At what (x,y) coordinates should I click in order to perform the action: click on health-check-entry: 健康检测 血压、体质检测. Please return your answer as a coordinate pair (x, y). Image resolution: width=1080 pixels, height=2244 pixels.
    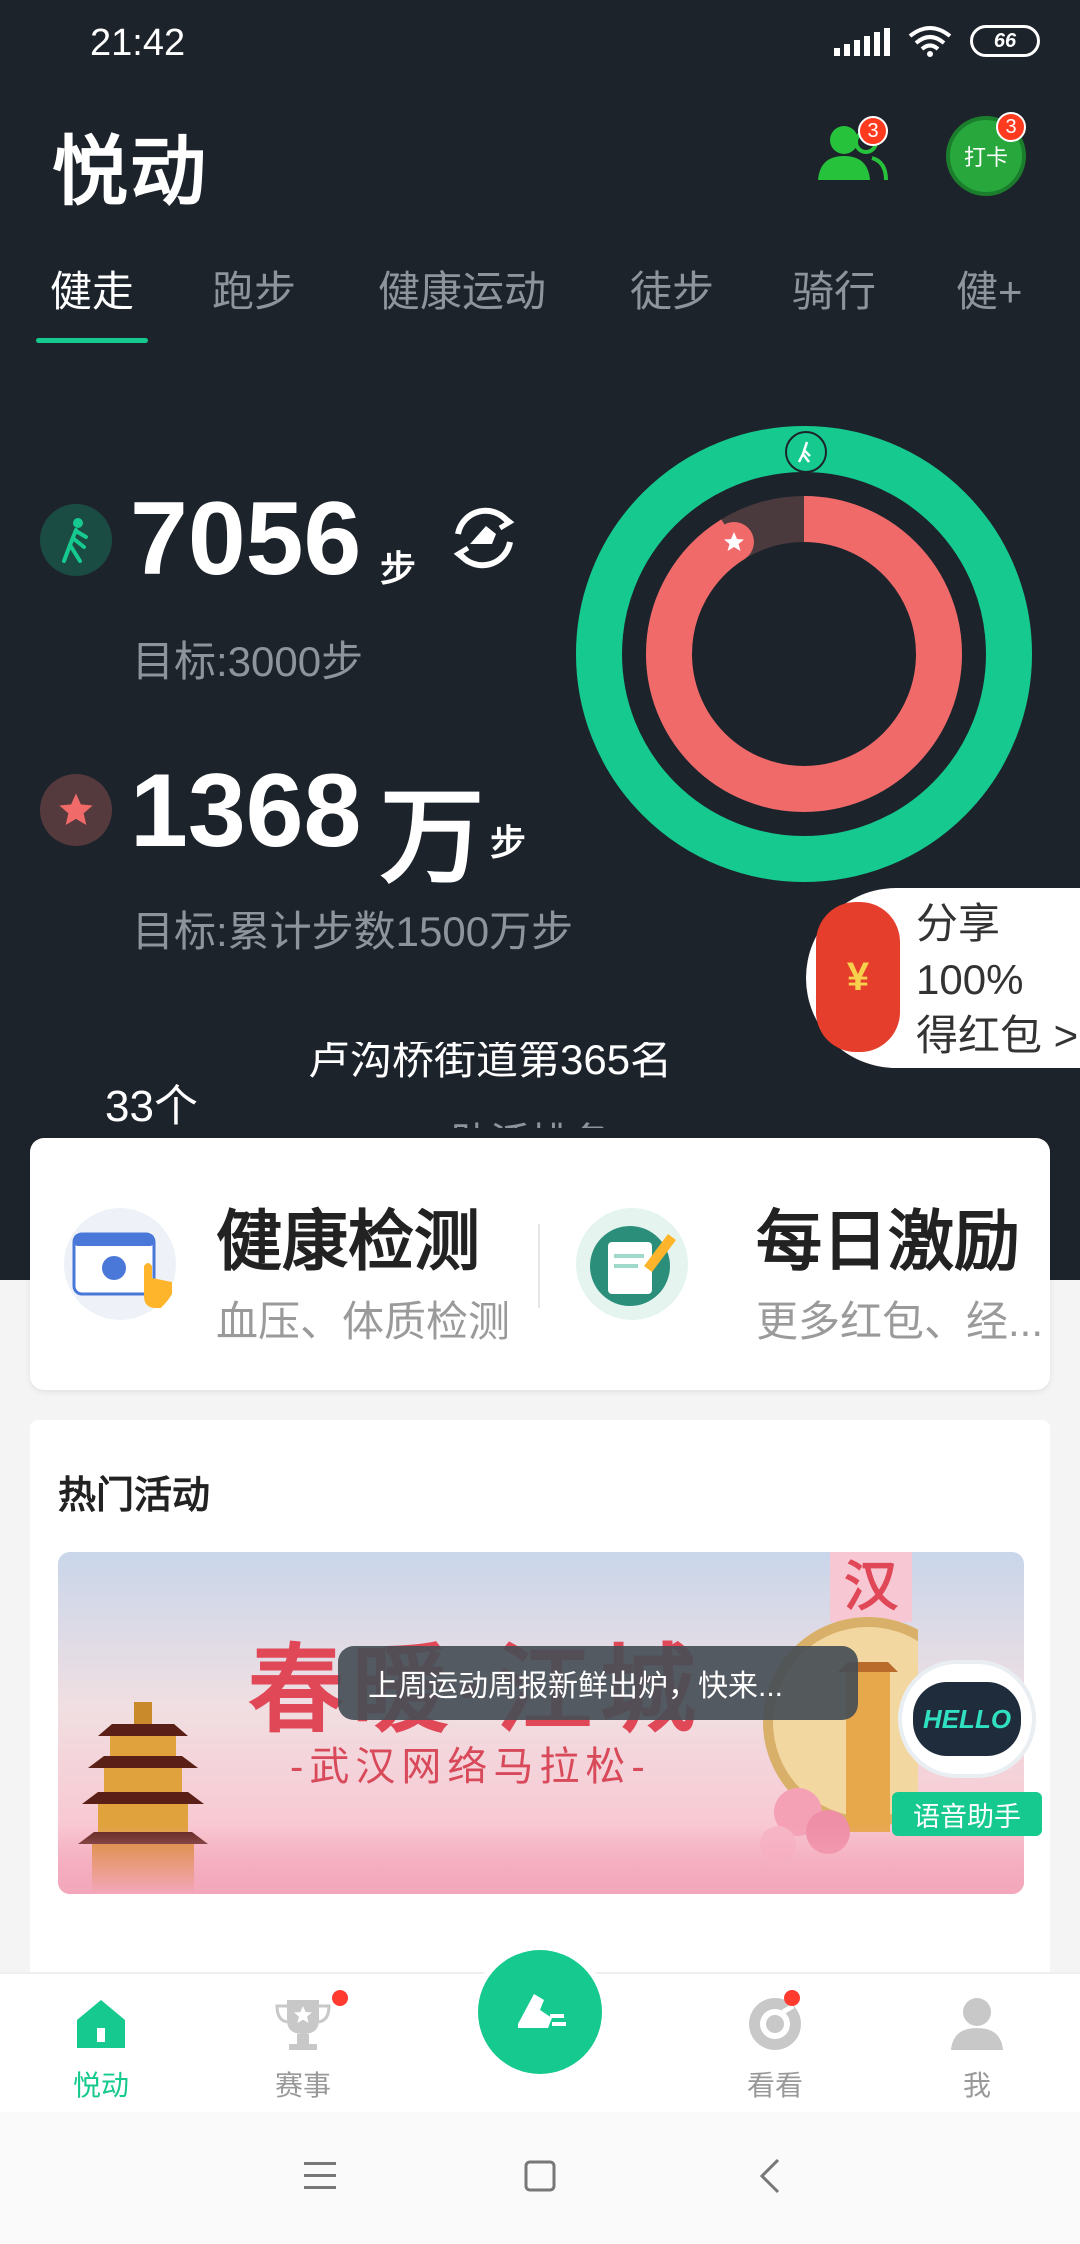
    Looking at the image, I should click on (284, 1264).